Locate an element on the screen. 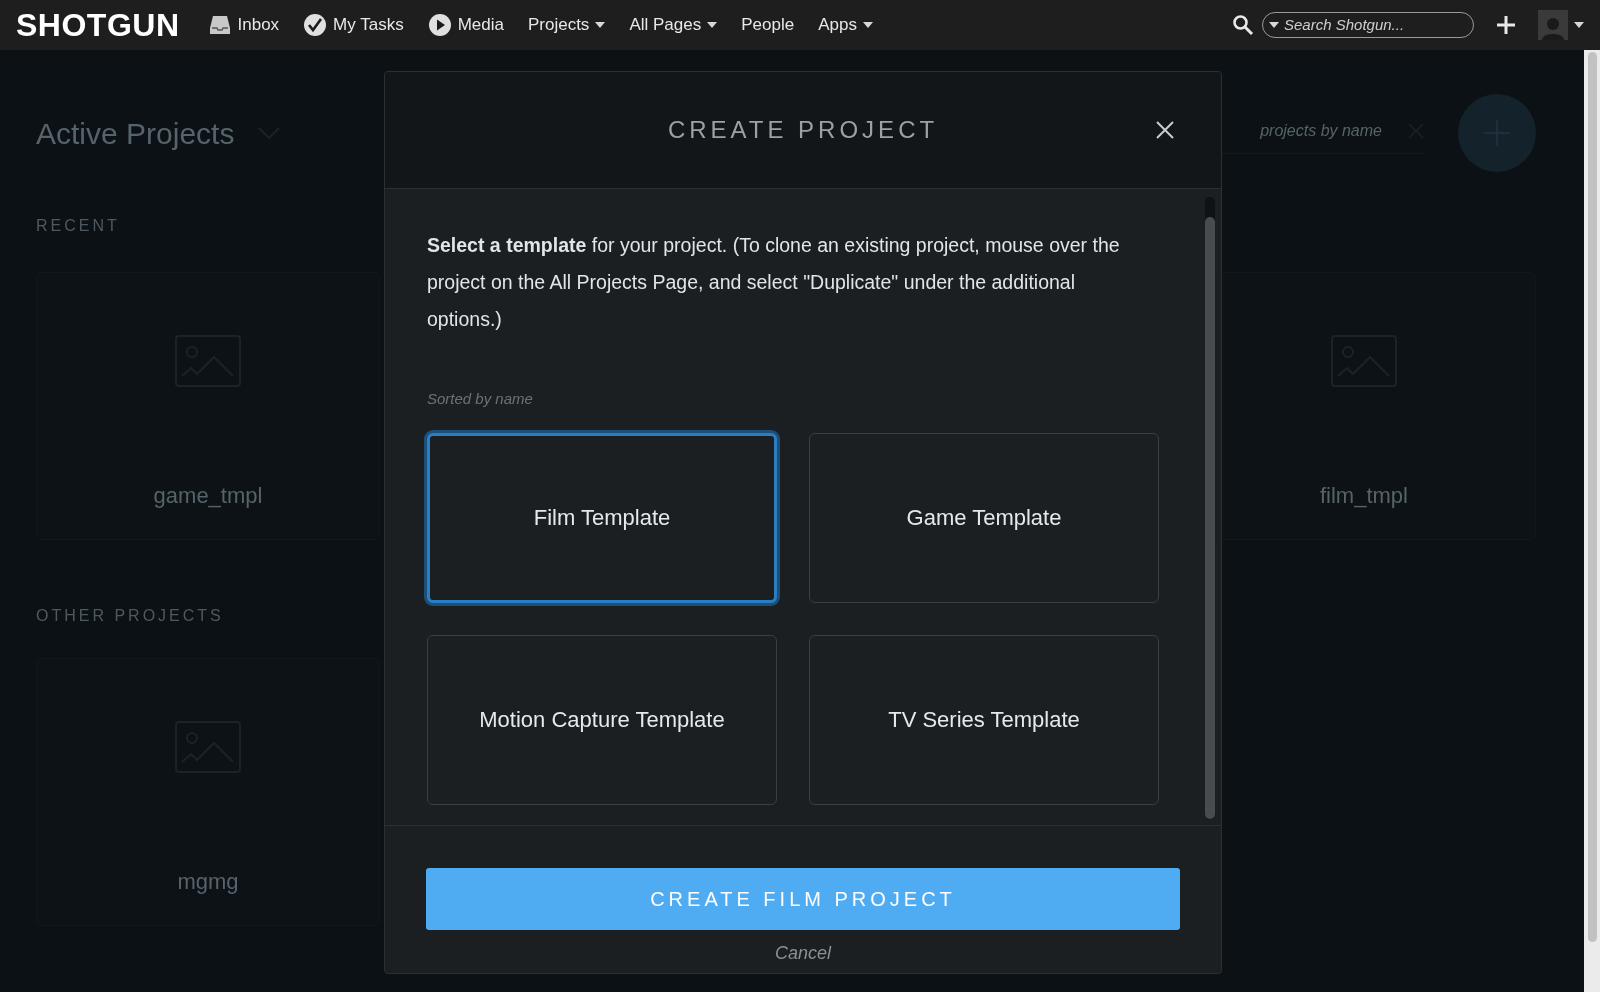 This screenshot has width=1600, height=992. nav-item: Media is located at coordinates (465, 25).